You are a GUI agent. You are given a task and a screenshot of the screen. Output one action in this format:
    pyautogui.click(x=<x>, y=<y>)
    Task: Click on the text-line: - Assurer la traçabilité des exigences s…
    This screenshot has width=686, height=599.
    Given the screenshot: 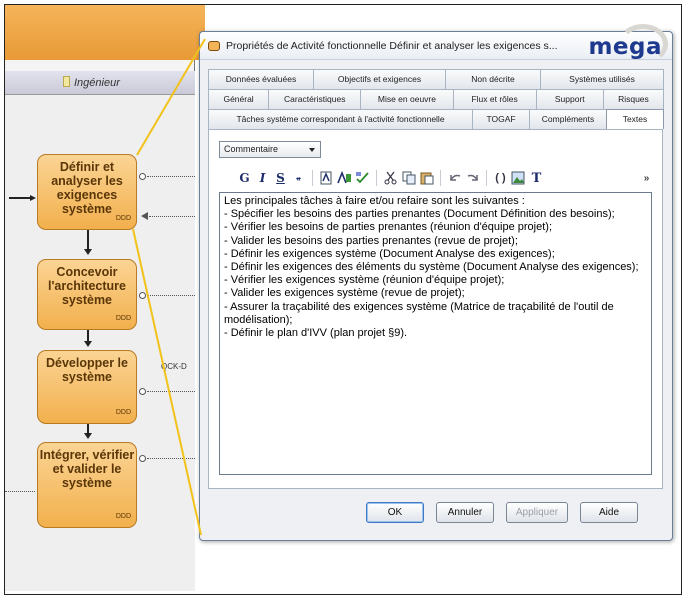 What is the action you would take?
    pyautogui.click(x=419, y=313)
    